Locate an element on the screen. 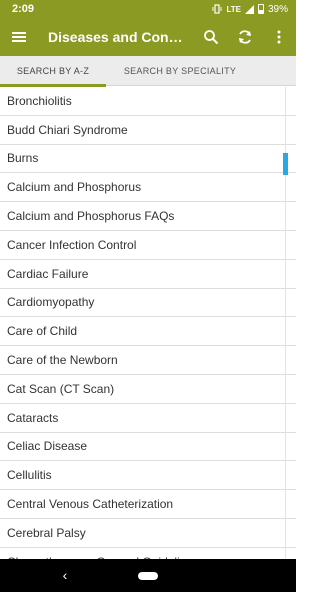 The height and width of the screenshot is (592, 320). list-item: Celiac Disease is located at coordinates (148, 447).